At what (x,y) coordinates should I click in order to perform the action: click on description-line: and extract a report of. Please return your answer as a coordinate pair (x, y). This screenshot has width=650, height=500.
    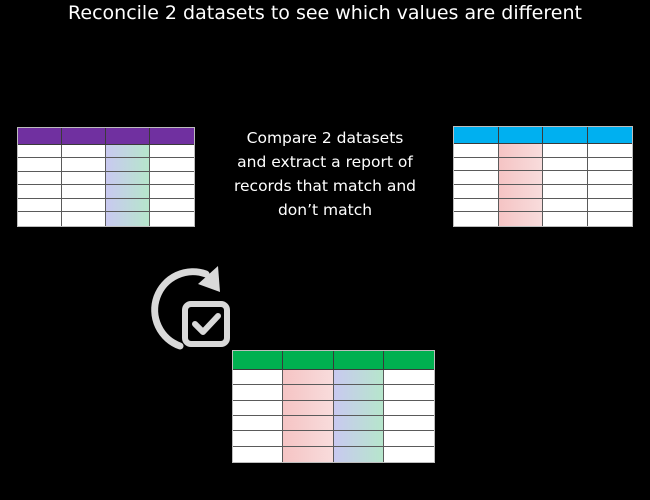
    Looking at the image, I should click on (325, 162).